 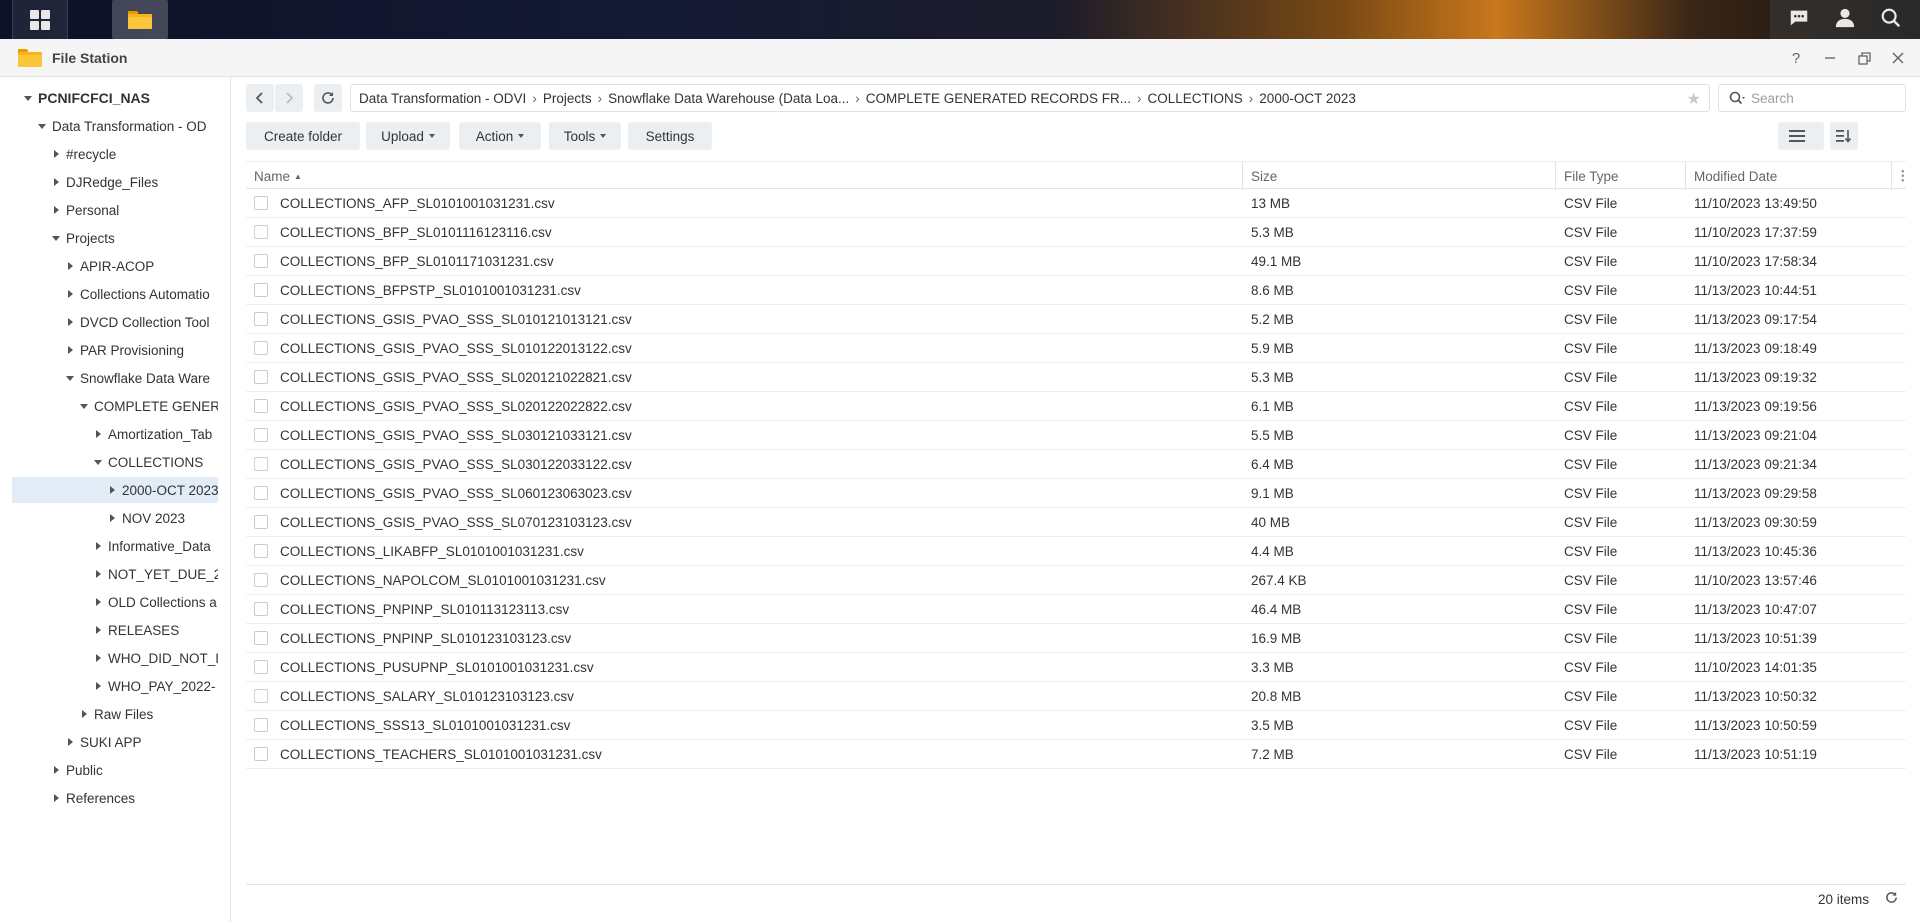 I want to click on sidebar-item: OLD Collections a, so click(x=115, y=602).